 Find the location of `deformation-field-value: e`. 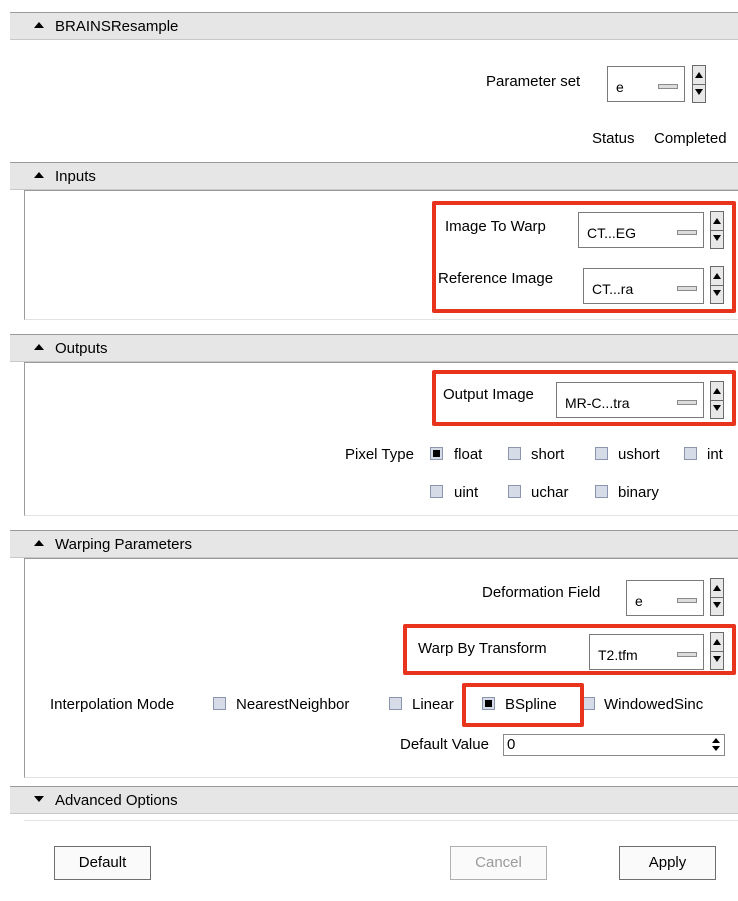

deformation-field-value: e is located at coordinates (639, 601).